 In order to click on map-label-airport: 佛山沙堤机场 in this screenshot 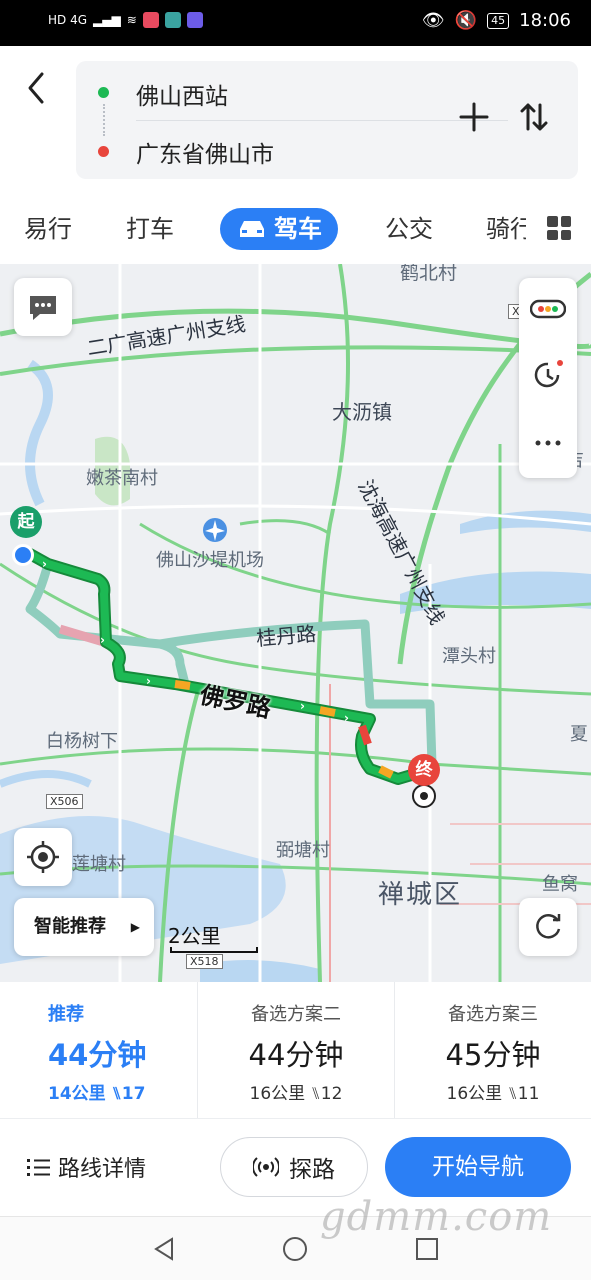, I will do `click(210, 560)`.